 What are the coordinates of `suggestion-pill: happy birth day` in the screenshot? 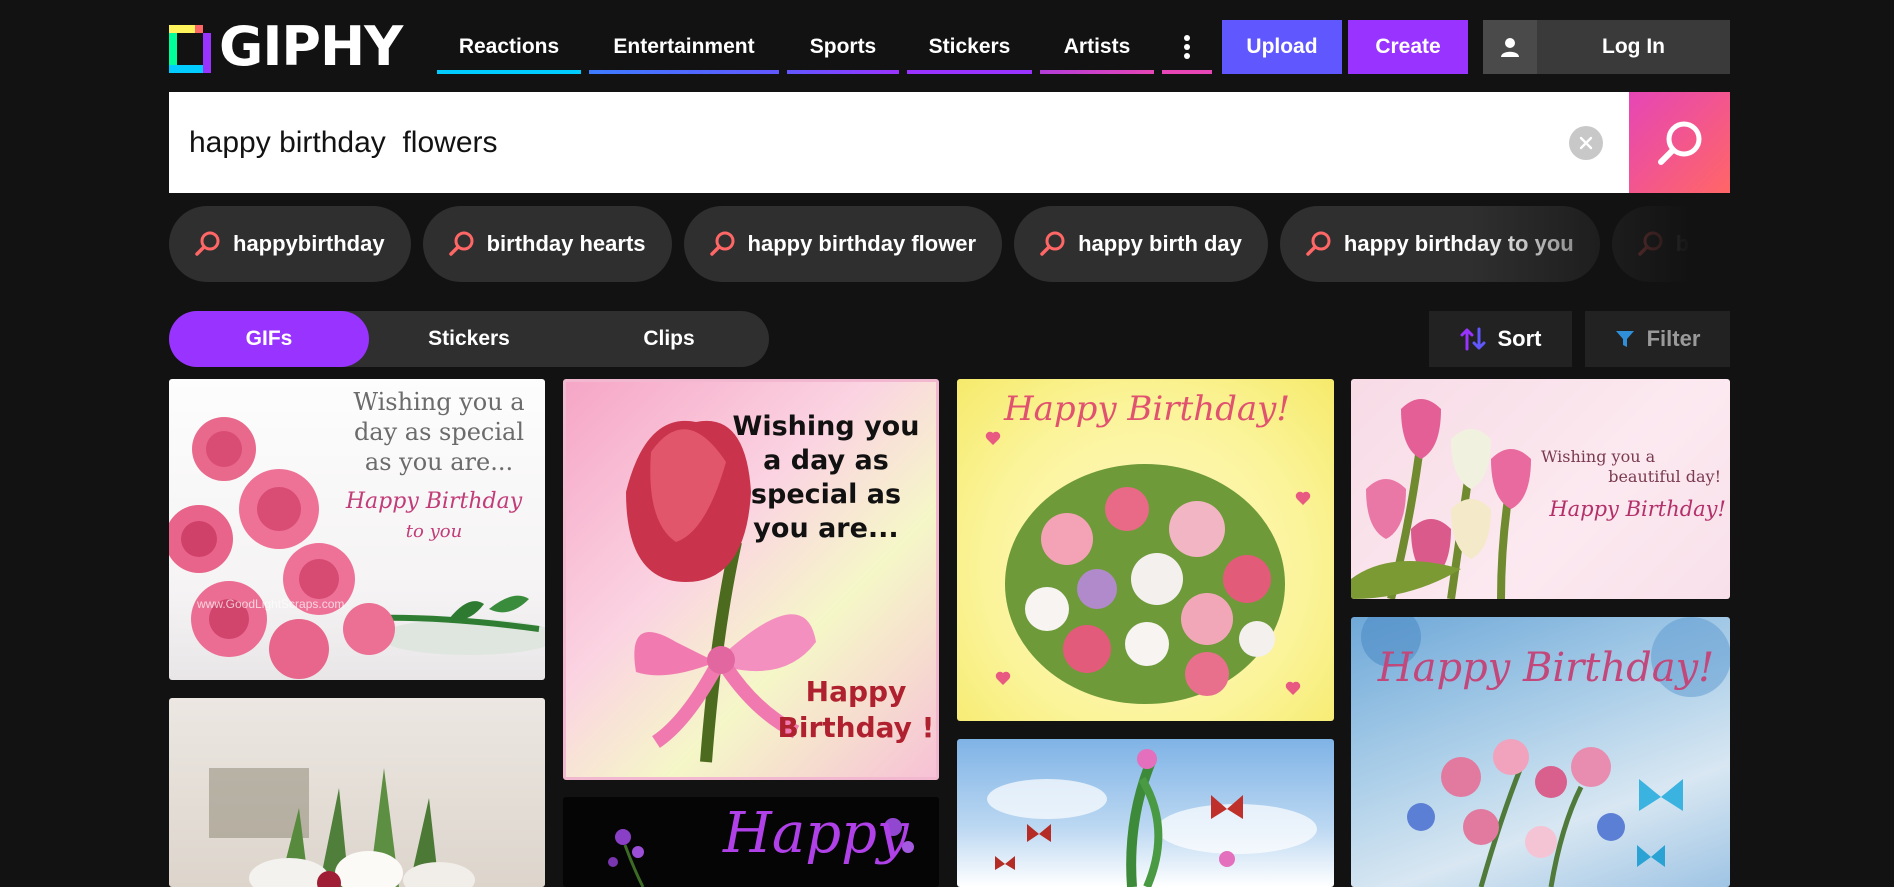 It's located at (1141, 244).